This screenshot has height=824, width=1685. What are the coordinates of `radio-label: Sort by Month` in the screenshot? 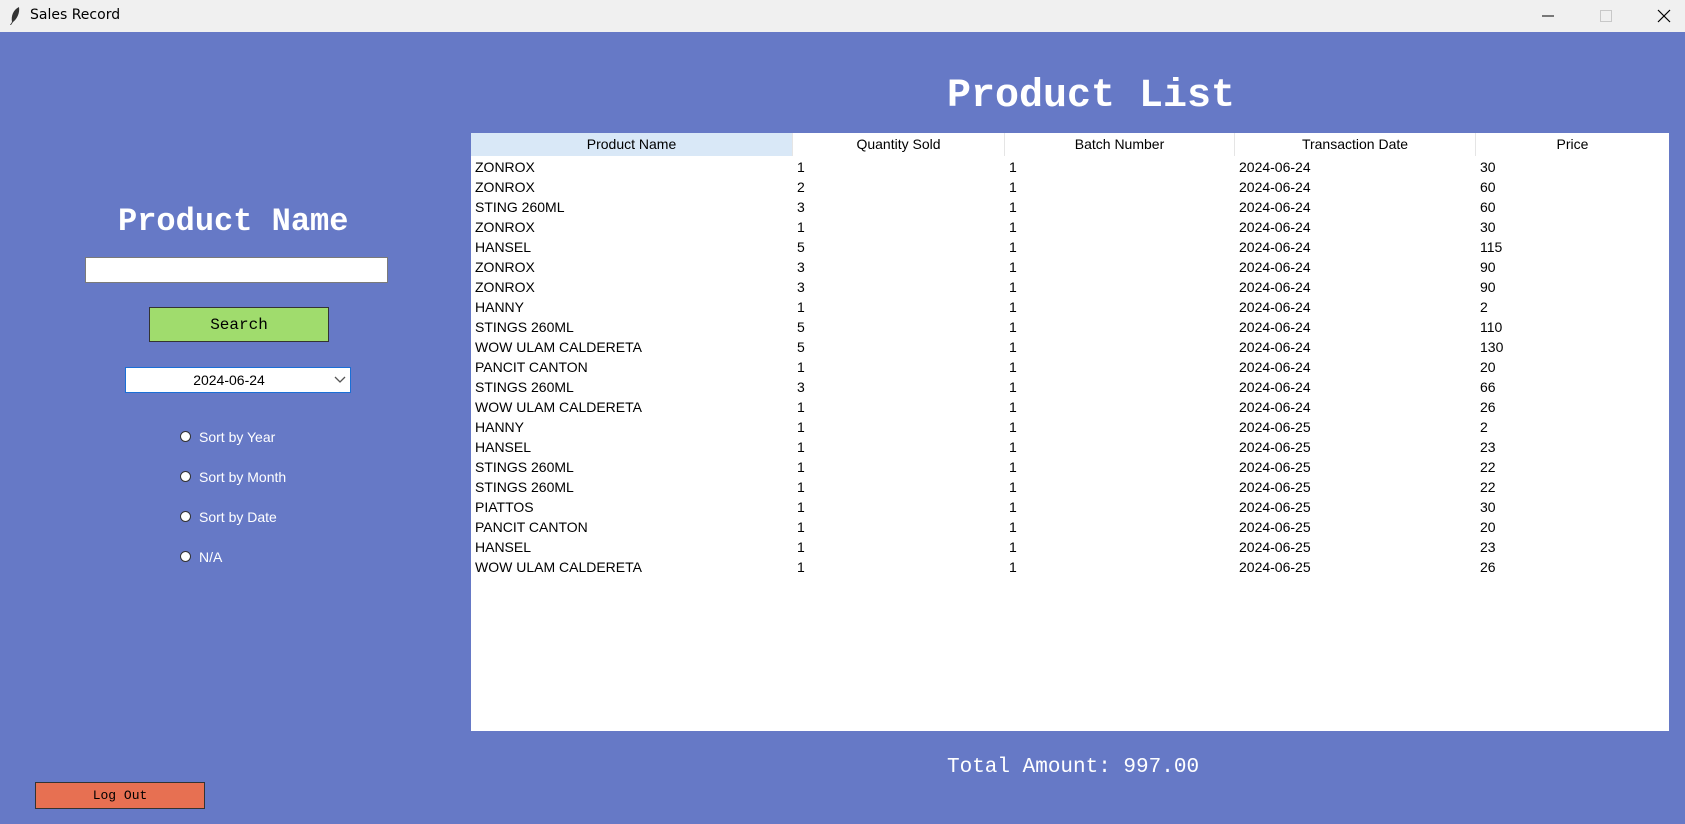 It's located at (243, 477).